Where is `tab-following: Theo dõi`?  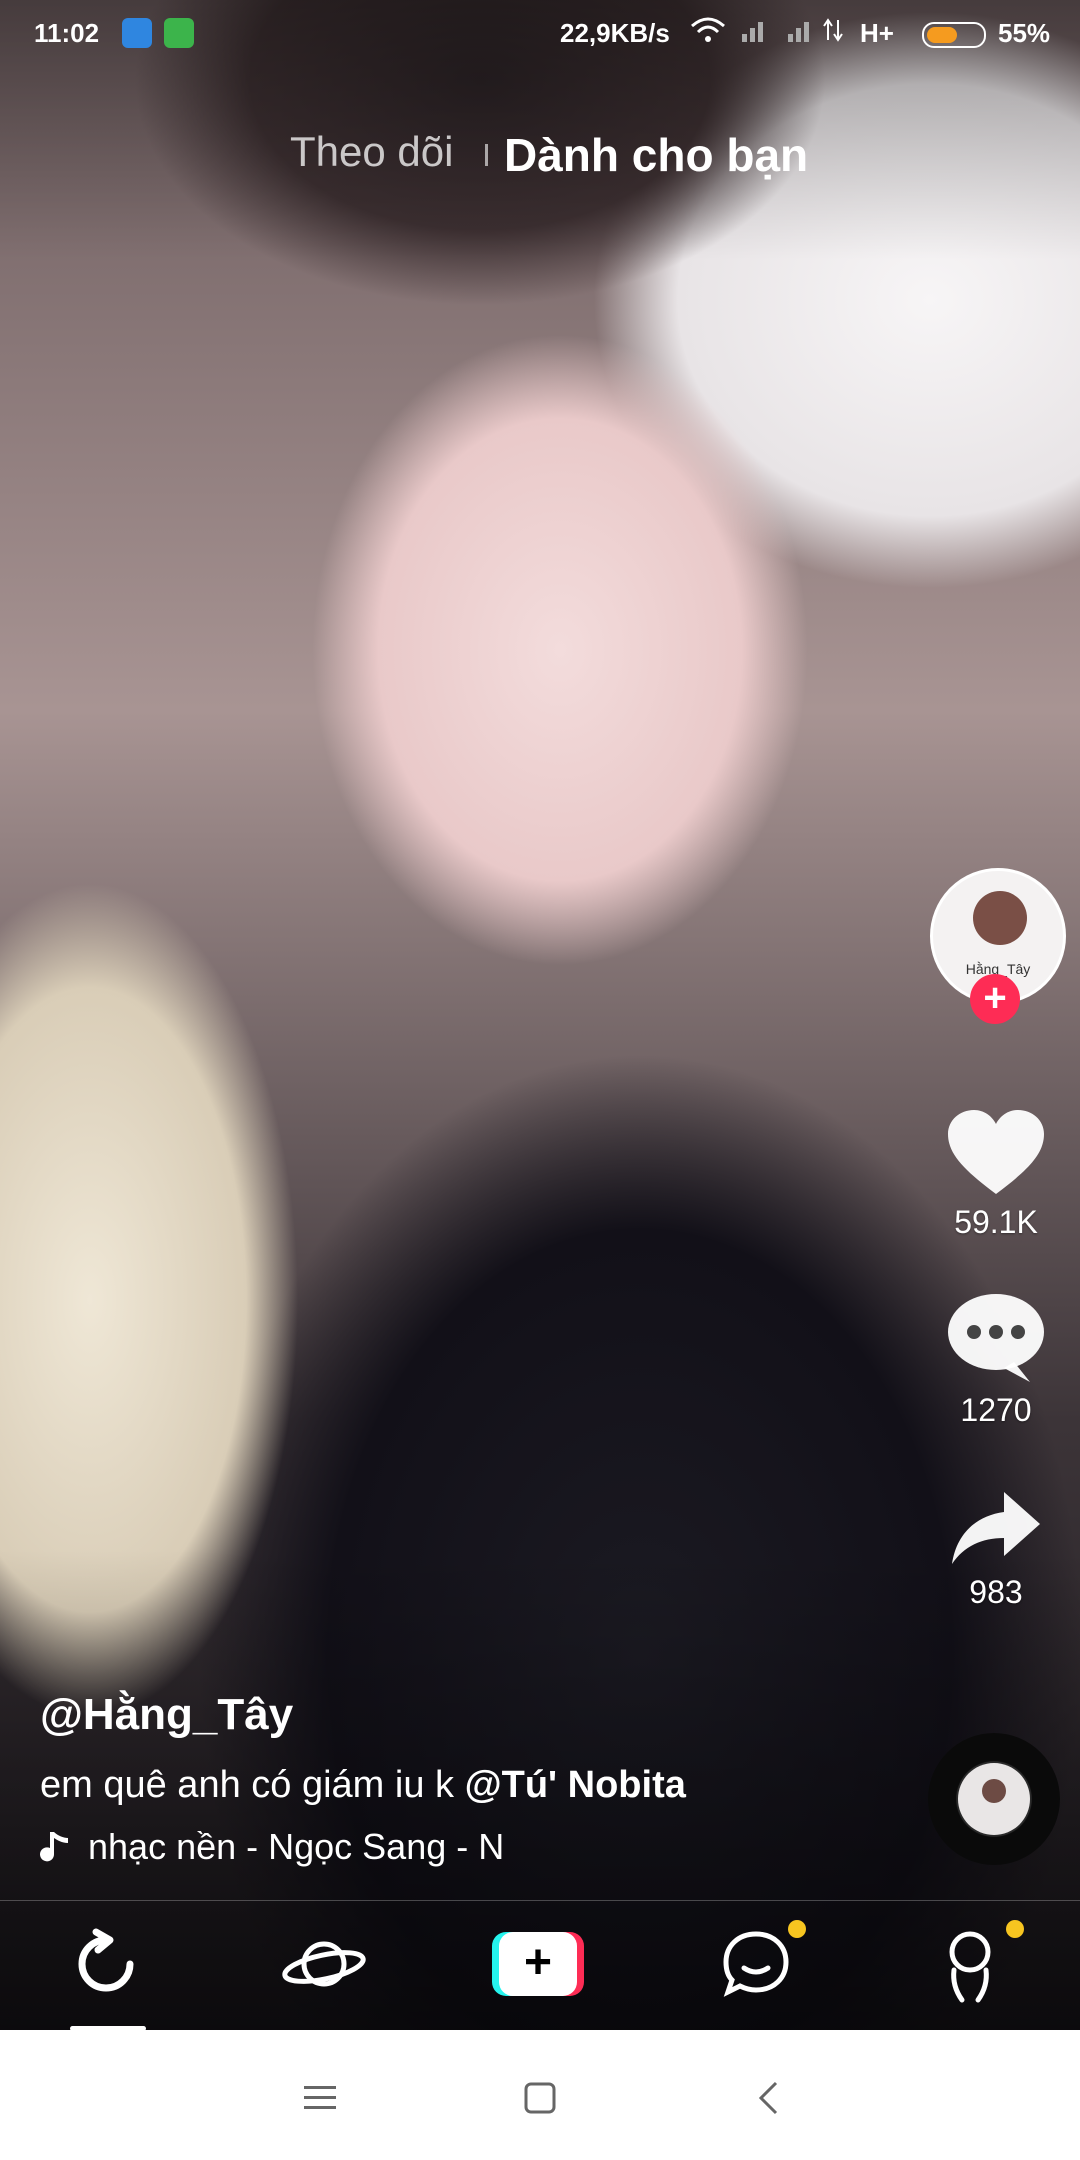
tab-following: Theo dõi is located at coordinates (371, 152).